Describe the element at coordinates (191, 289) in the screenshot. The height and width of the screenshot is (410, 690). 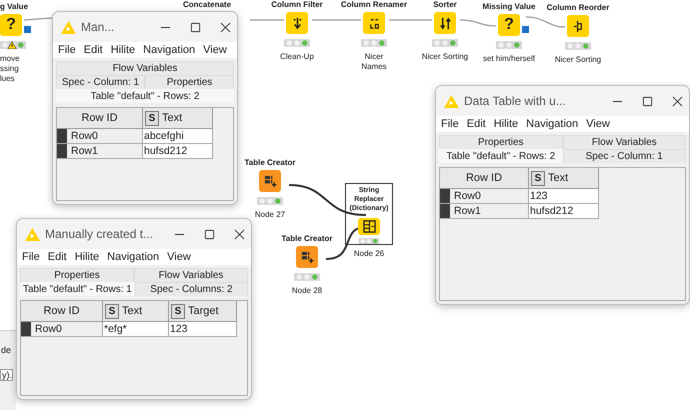
I see `tab: Spec - Columns: 2` at that location.